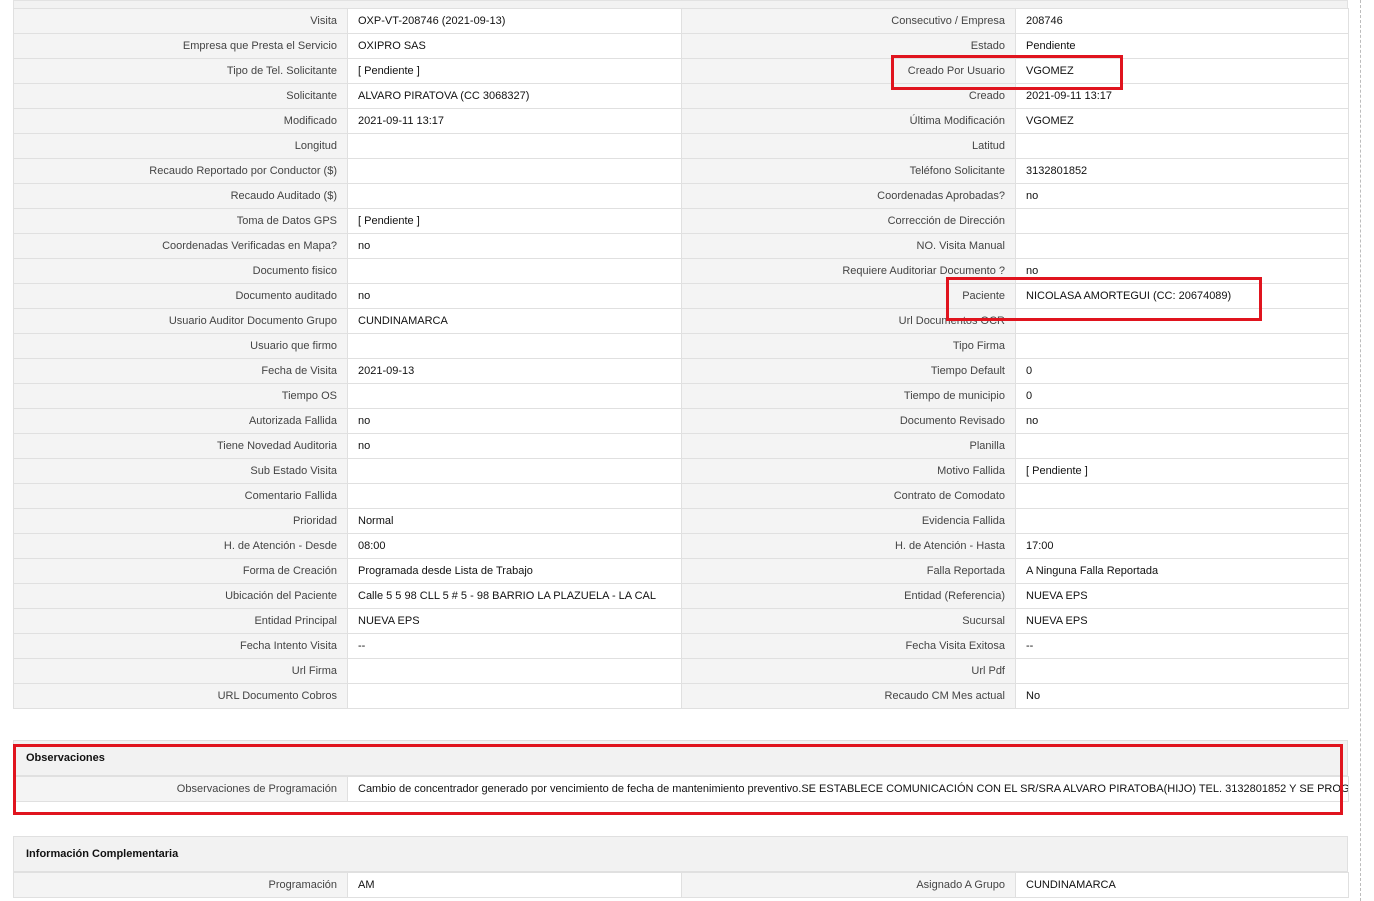  Describe the element at coordinates (180, 71) in the screenshot. I see `field-label: Tipo de Tel. Solicitante` at that location.